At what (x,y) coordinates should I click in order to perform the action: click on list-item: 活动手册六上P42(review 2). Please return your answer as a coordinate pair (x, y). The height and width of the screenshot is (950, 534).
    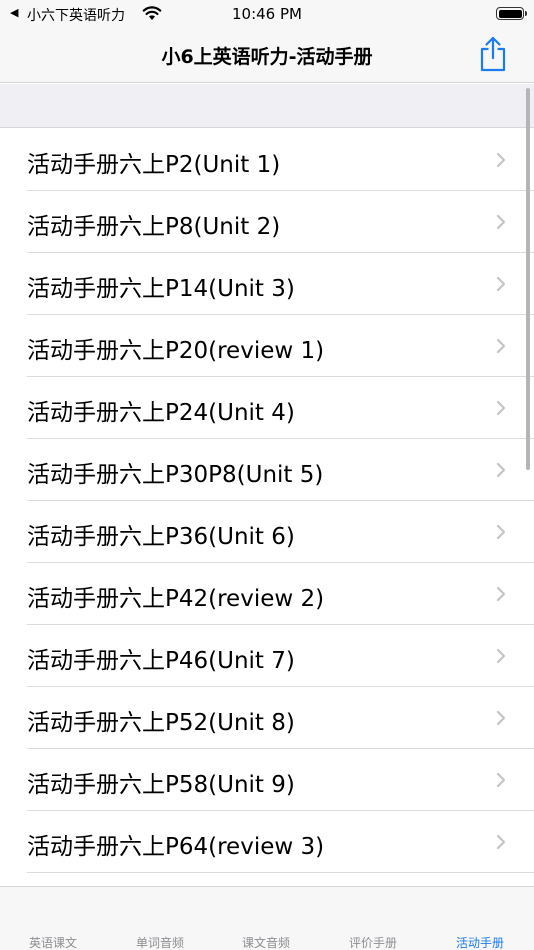
    Looking at the image, I should click on (267, 594).